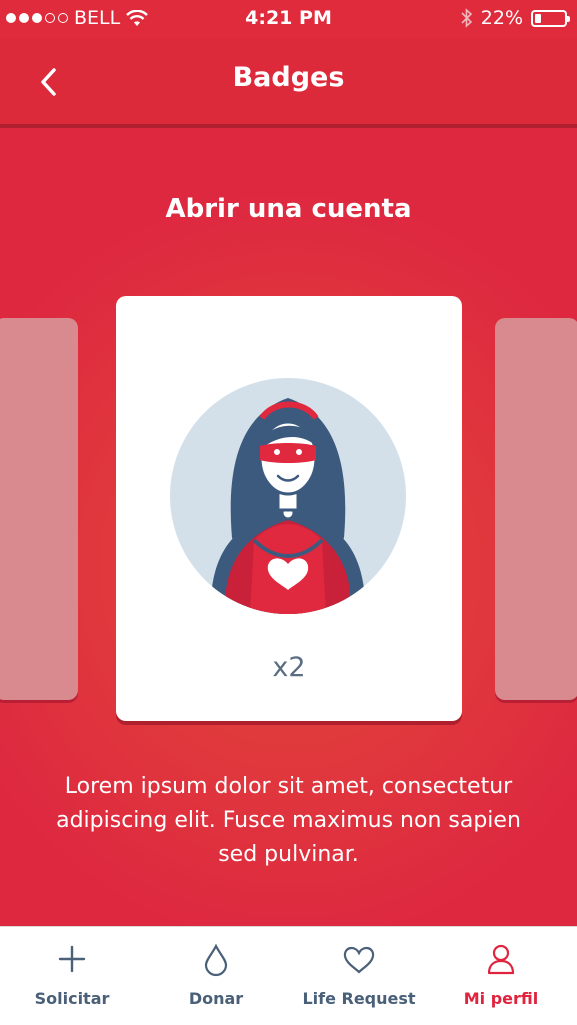  I want to click on user-icon, so click(501, 959).